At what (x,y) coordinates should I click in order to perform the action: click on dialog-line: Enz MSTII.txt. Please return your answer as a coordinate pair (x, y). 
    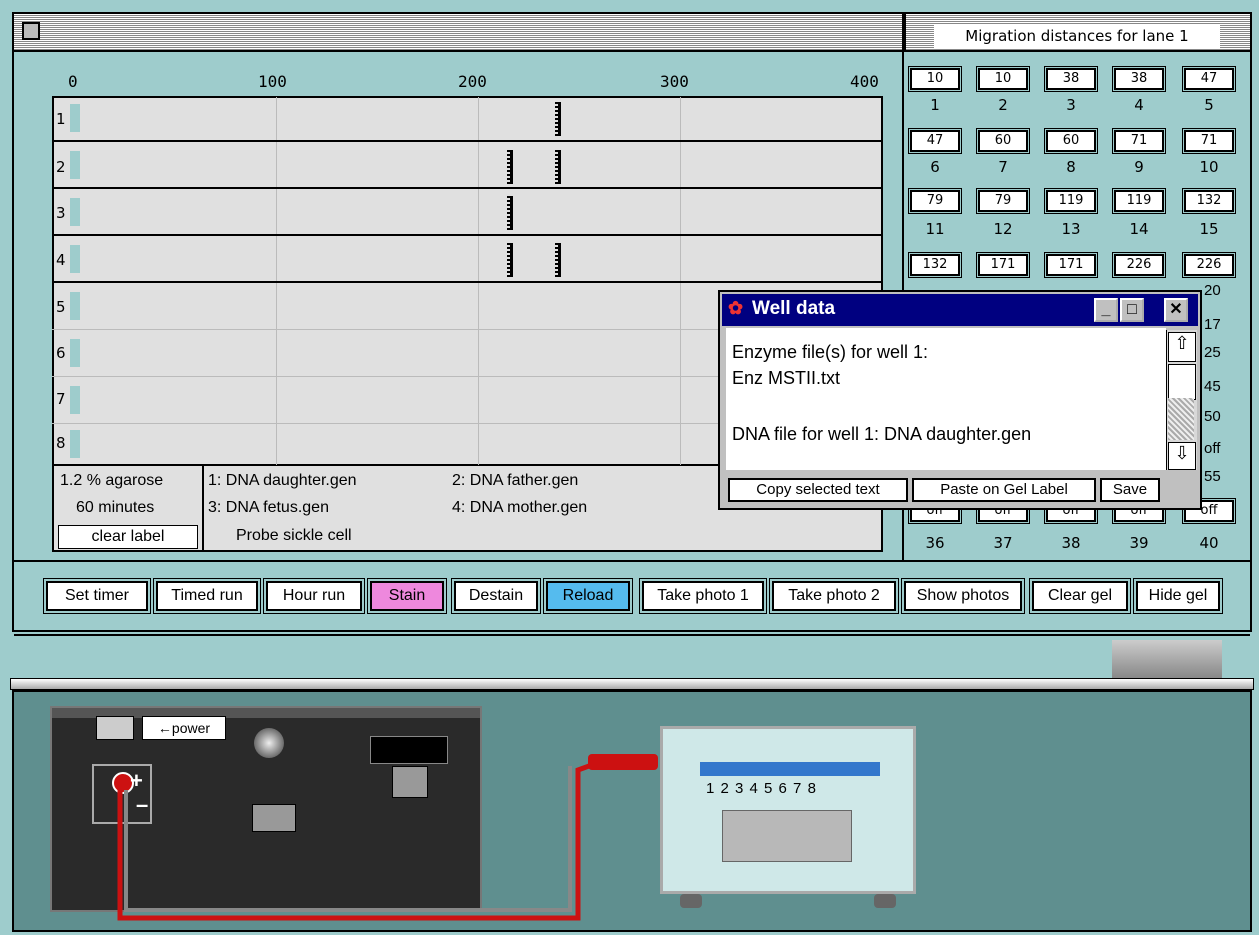
    Looking at the image, I should click on (786, 378).